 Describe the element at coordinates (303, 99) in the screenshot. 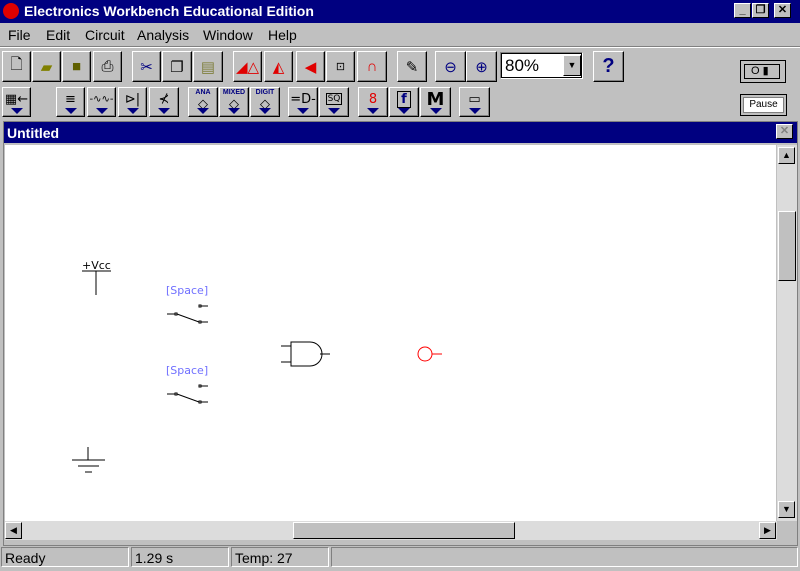

I see `and-gate-icon: =D-` at that location.